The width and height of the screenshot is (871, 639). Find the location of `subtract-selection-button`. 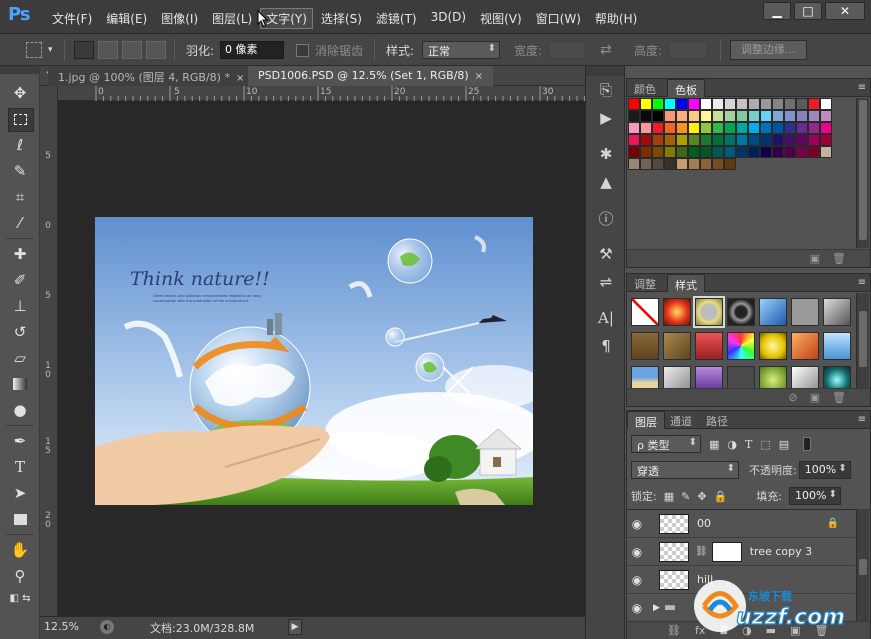

subtract-selection-button is located at coordinates (132, 50).